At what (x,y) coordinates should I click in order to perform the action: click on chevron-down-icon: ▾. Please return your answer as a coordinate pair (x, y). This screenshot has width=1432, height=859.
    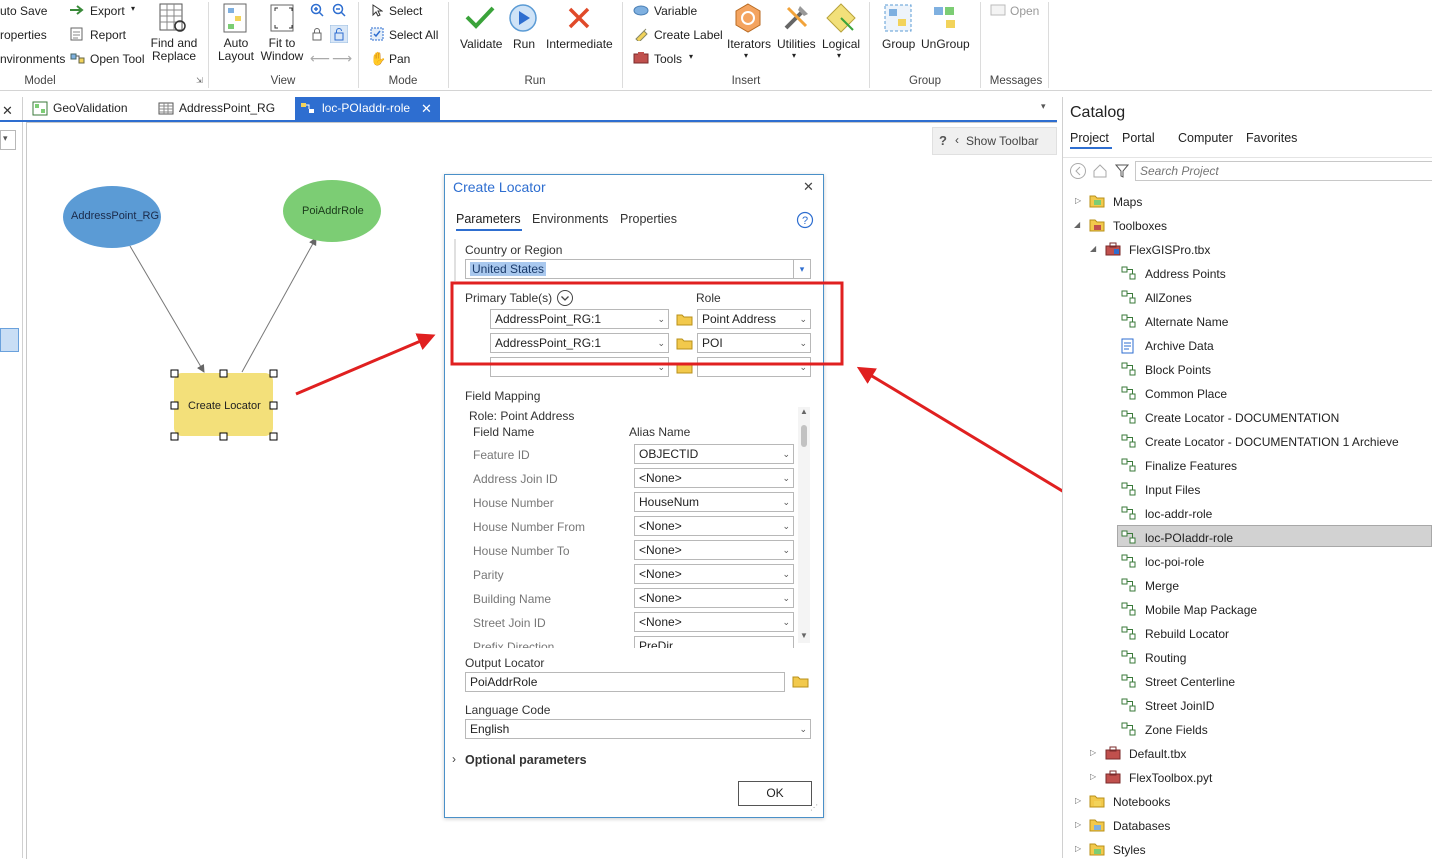
    Looking at the image, I should click on (801, 269).